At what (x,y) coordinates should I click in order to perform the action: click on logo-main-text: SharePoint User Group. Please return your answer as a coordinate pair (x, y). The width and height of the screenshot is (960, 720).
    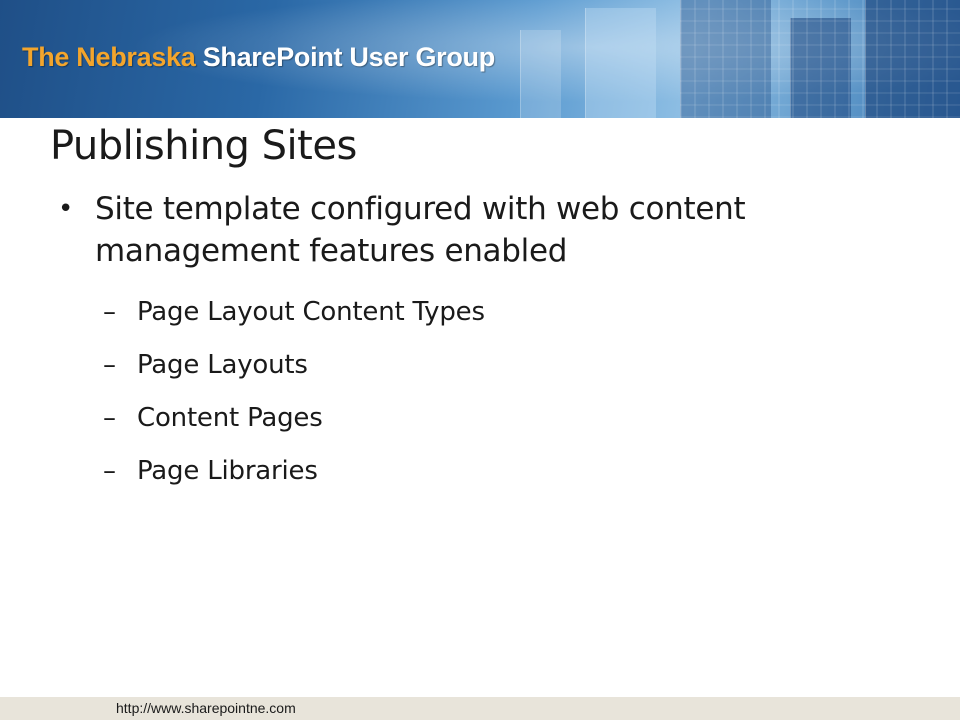
    Looking at the image, I should click on (349, 57).